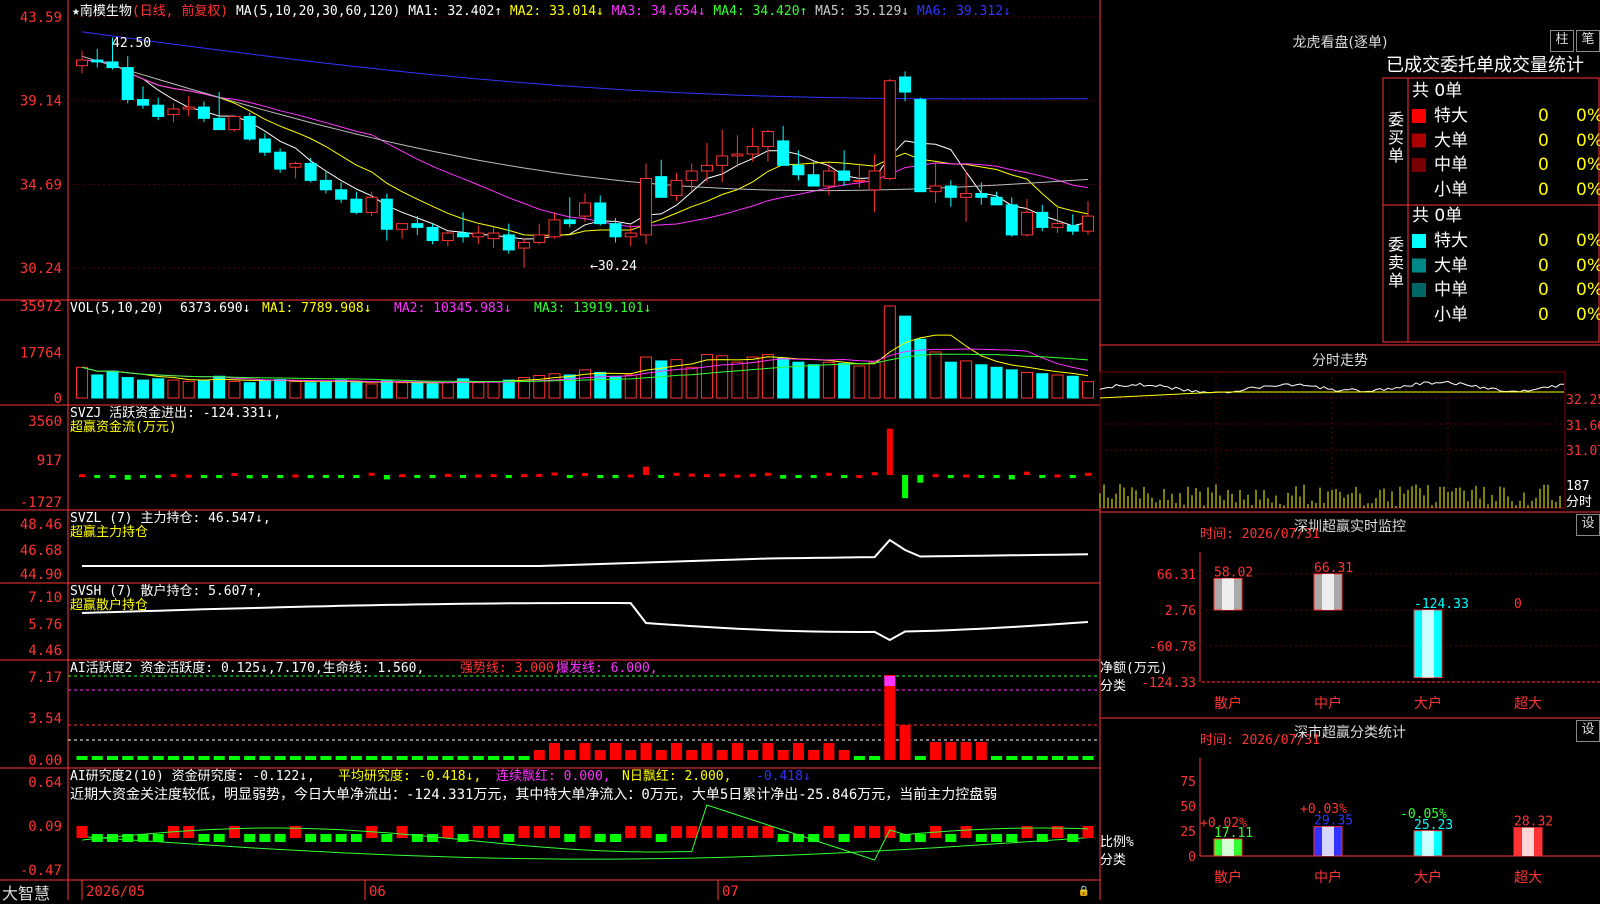  Describe the element at coordinates (109, 606) in the screenshot. I see `svsh-sub: 超赢散户持仓` at that location.